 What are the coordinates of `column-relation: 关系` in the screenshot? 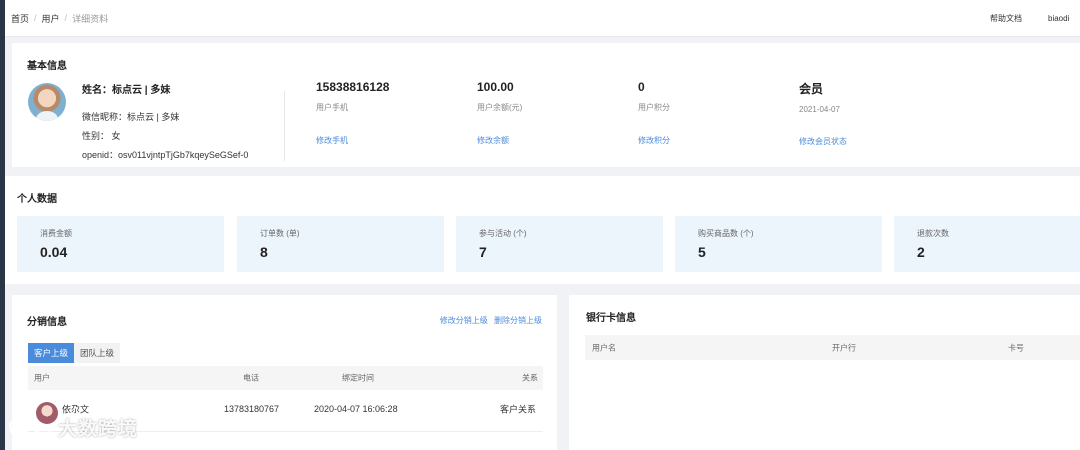 It's located at (530, 378).